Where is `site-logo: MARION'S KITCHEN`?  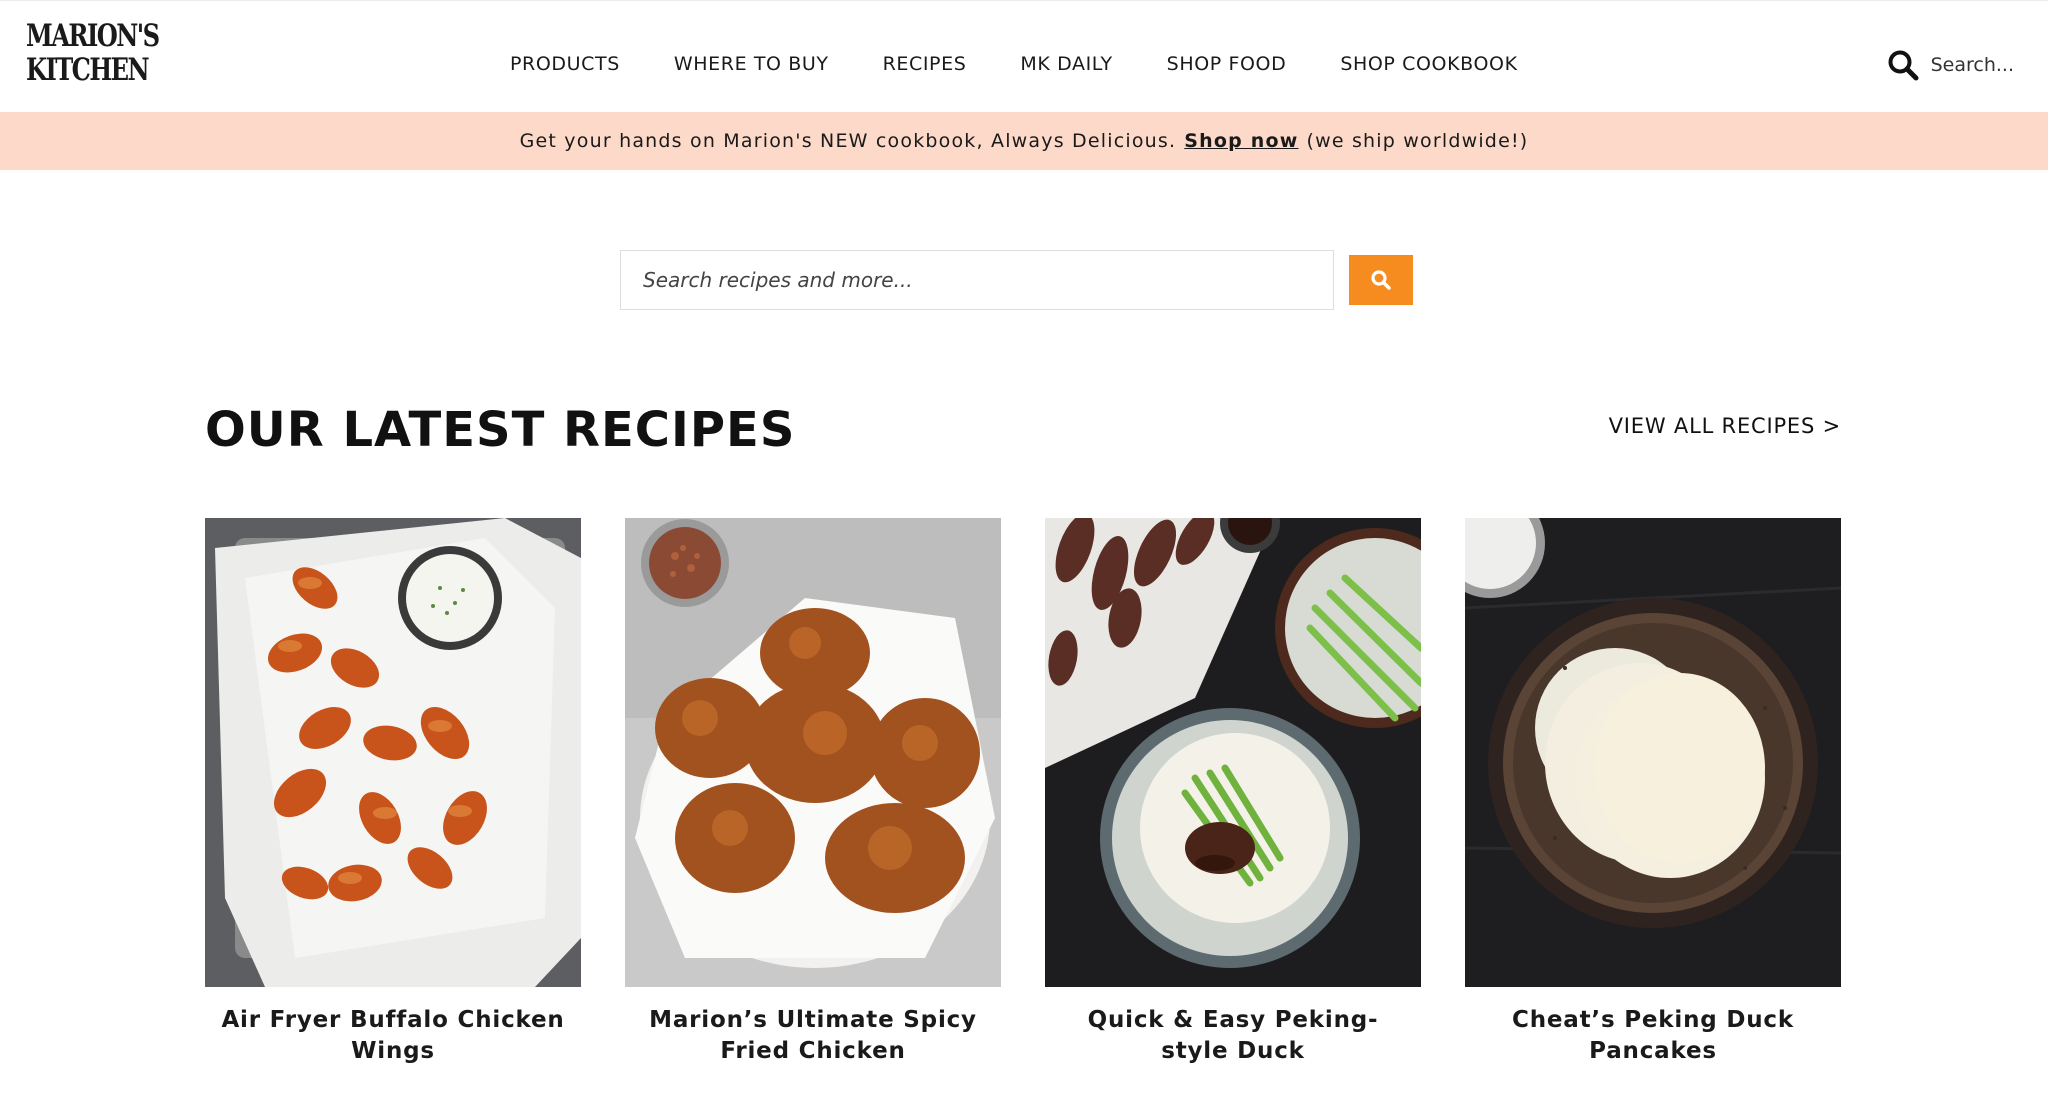
site-logo: MARION'S KITCHEN is located at coordinates (93, 53).